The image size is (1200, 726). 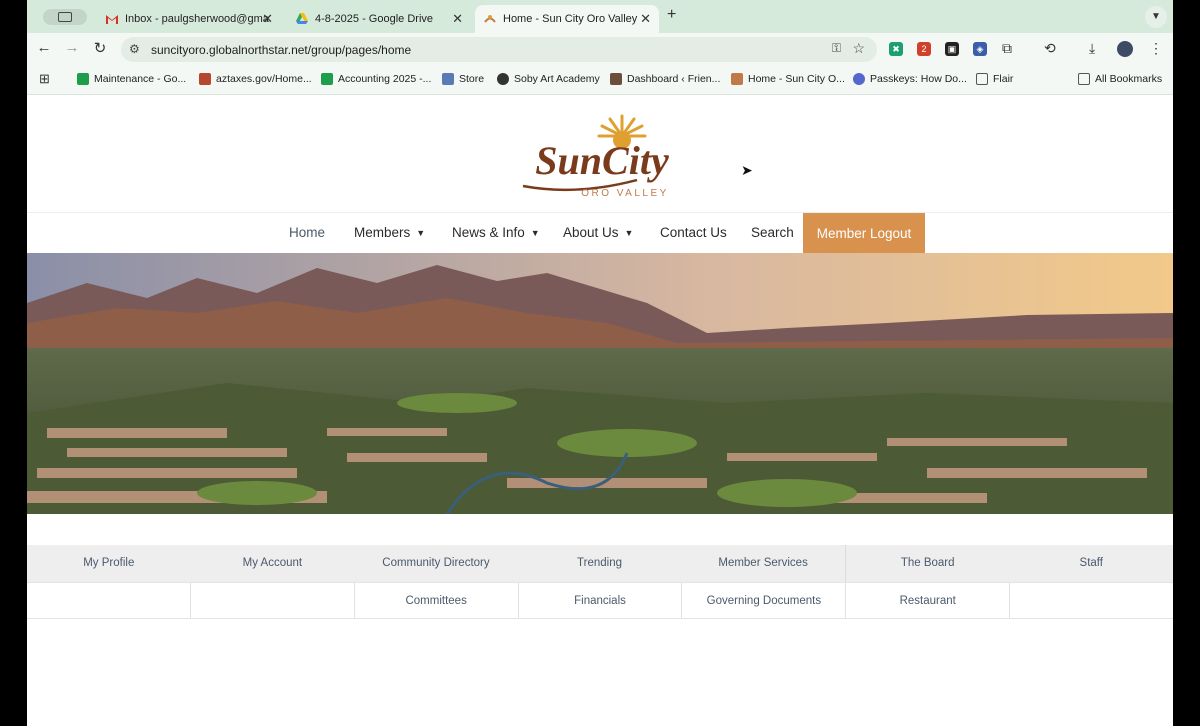 I want to click on passkey-icon, so click(x=859, y=79).